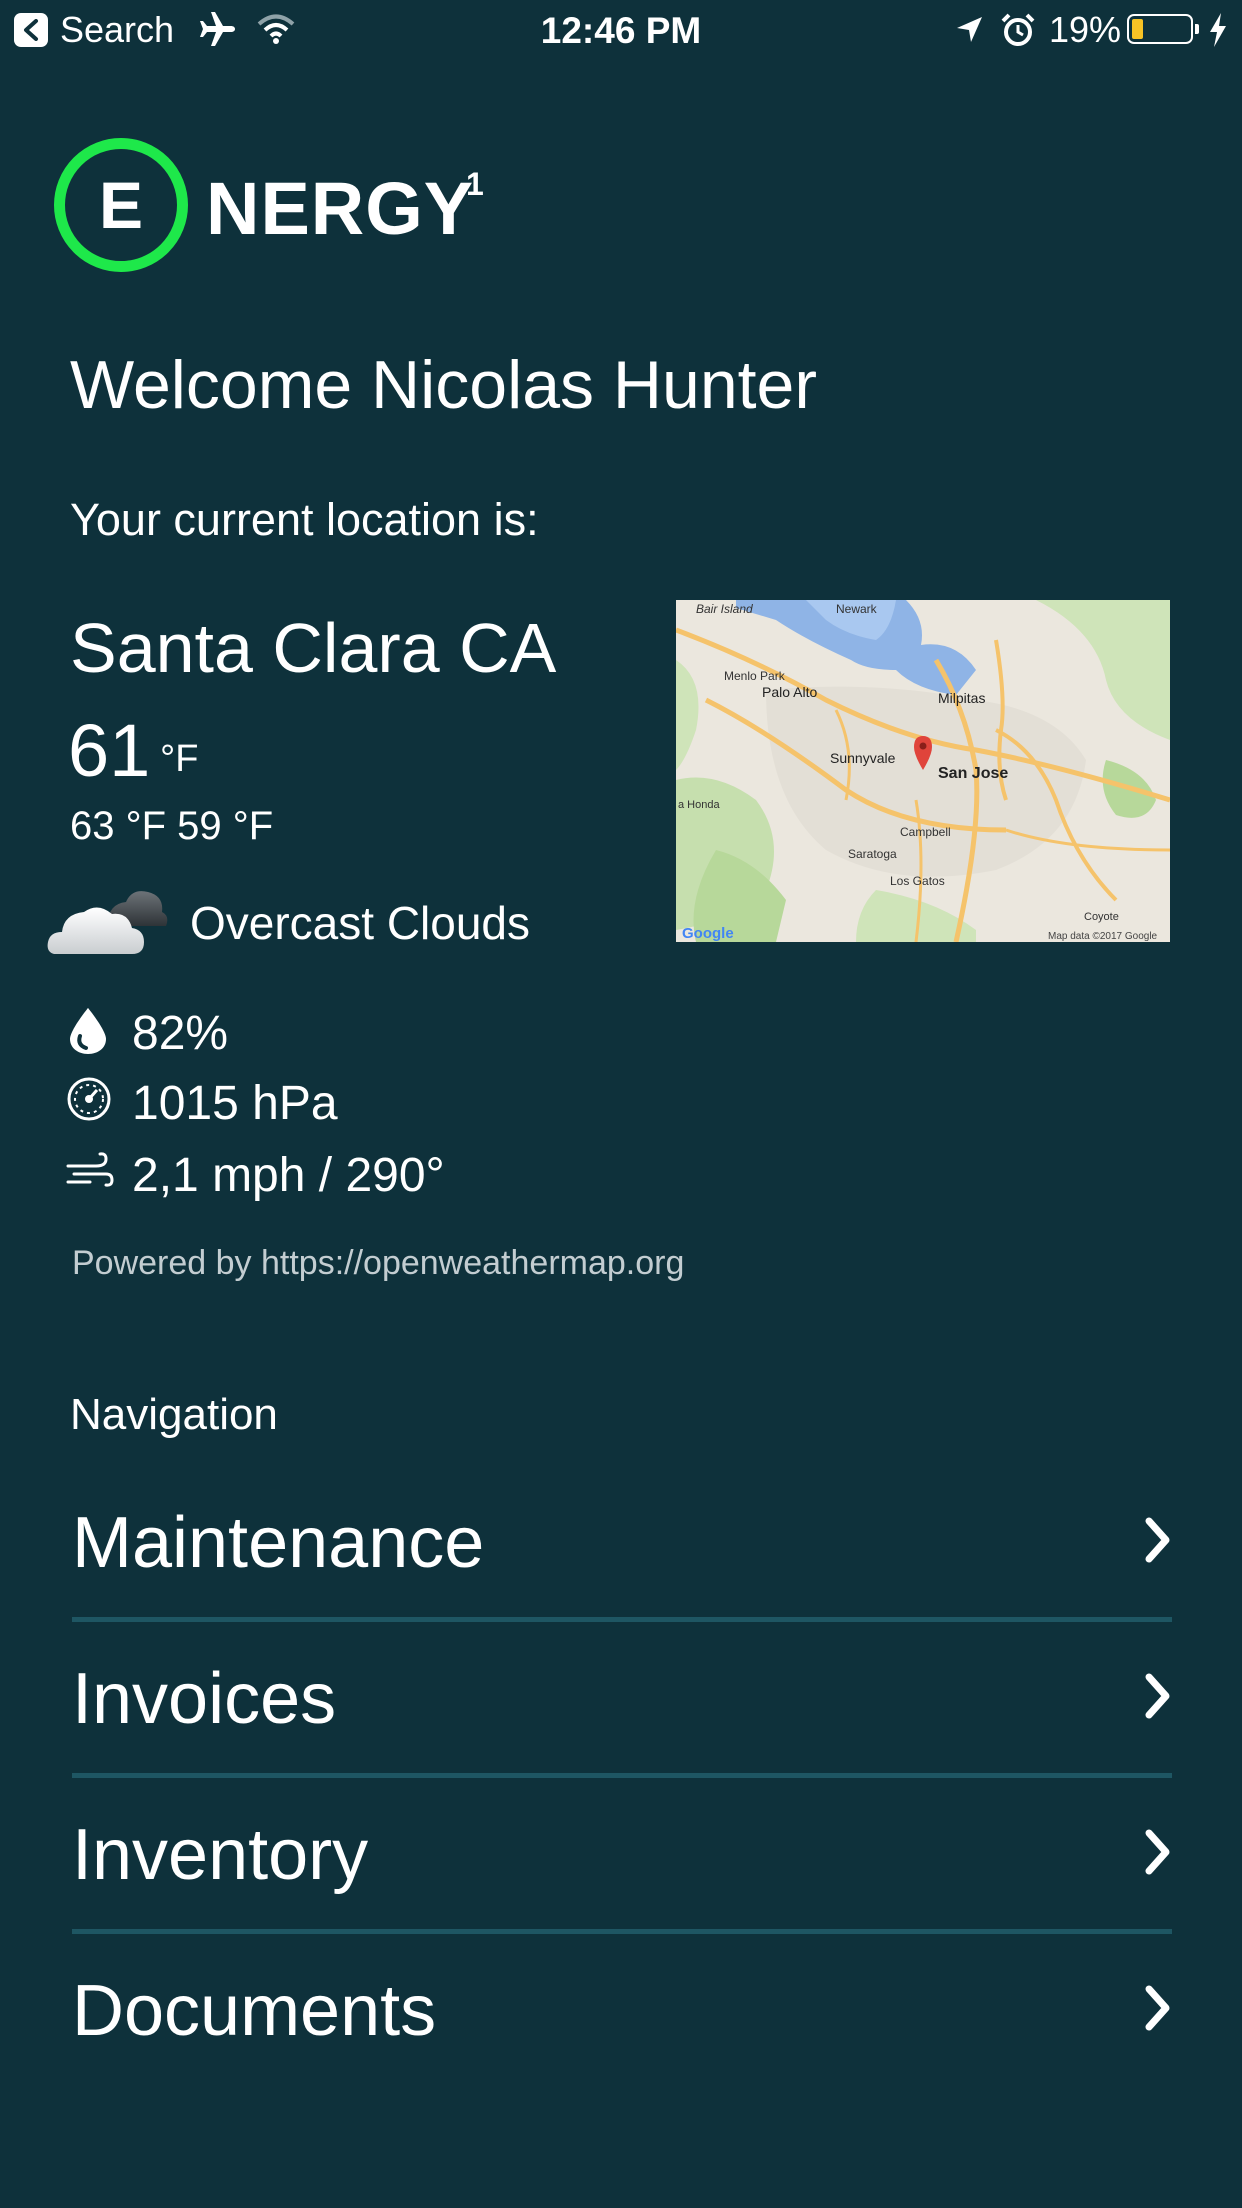 The height and width of the screenshot is (2208, 1242). Describe the element at coordinates (204, 1699) in the screenshot. I see `nav-item-label: Invoices` at that location.